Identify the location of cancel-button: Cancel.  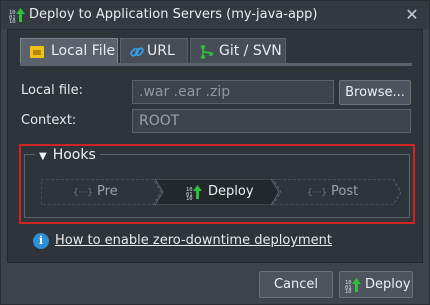
(296, 284).